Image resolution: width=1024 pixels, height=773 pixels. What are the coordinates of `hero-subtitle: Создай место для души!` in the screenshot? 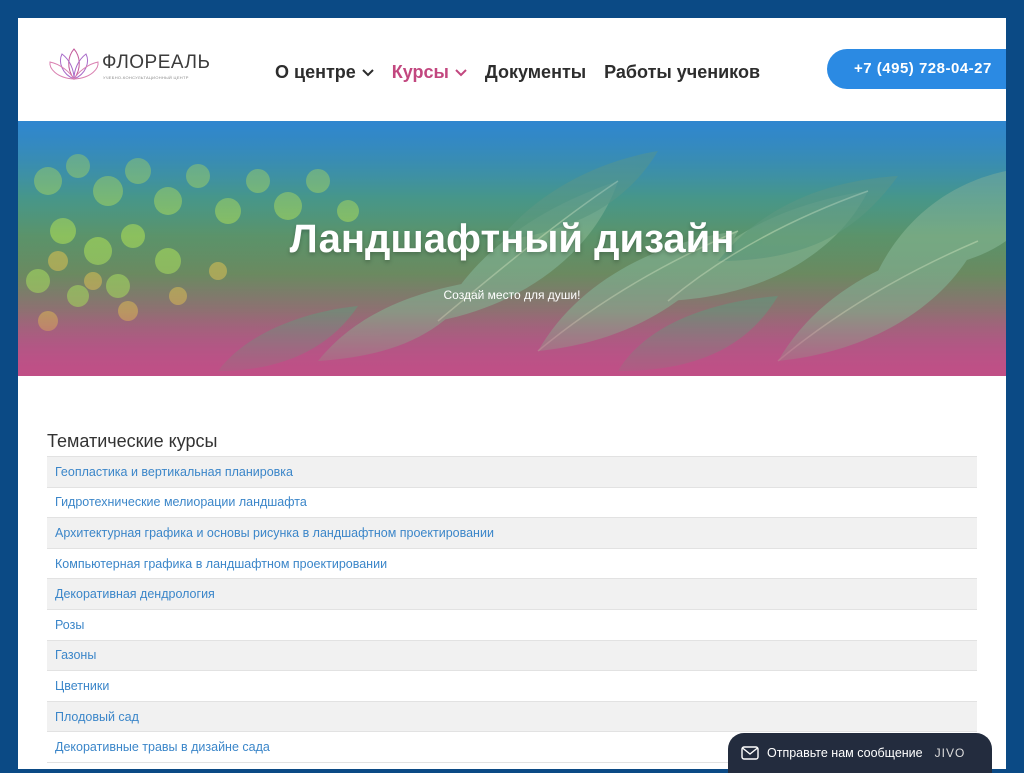 It's located at (512, 295).